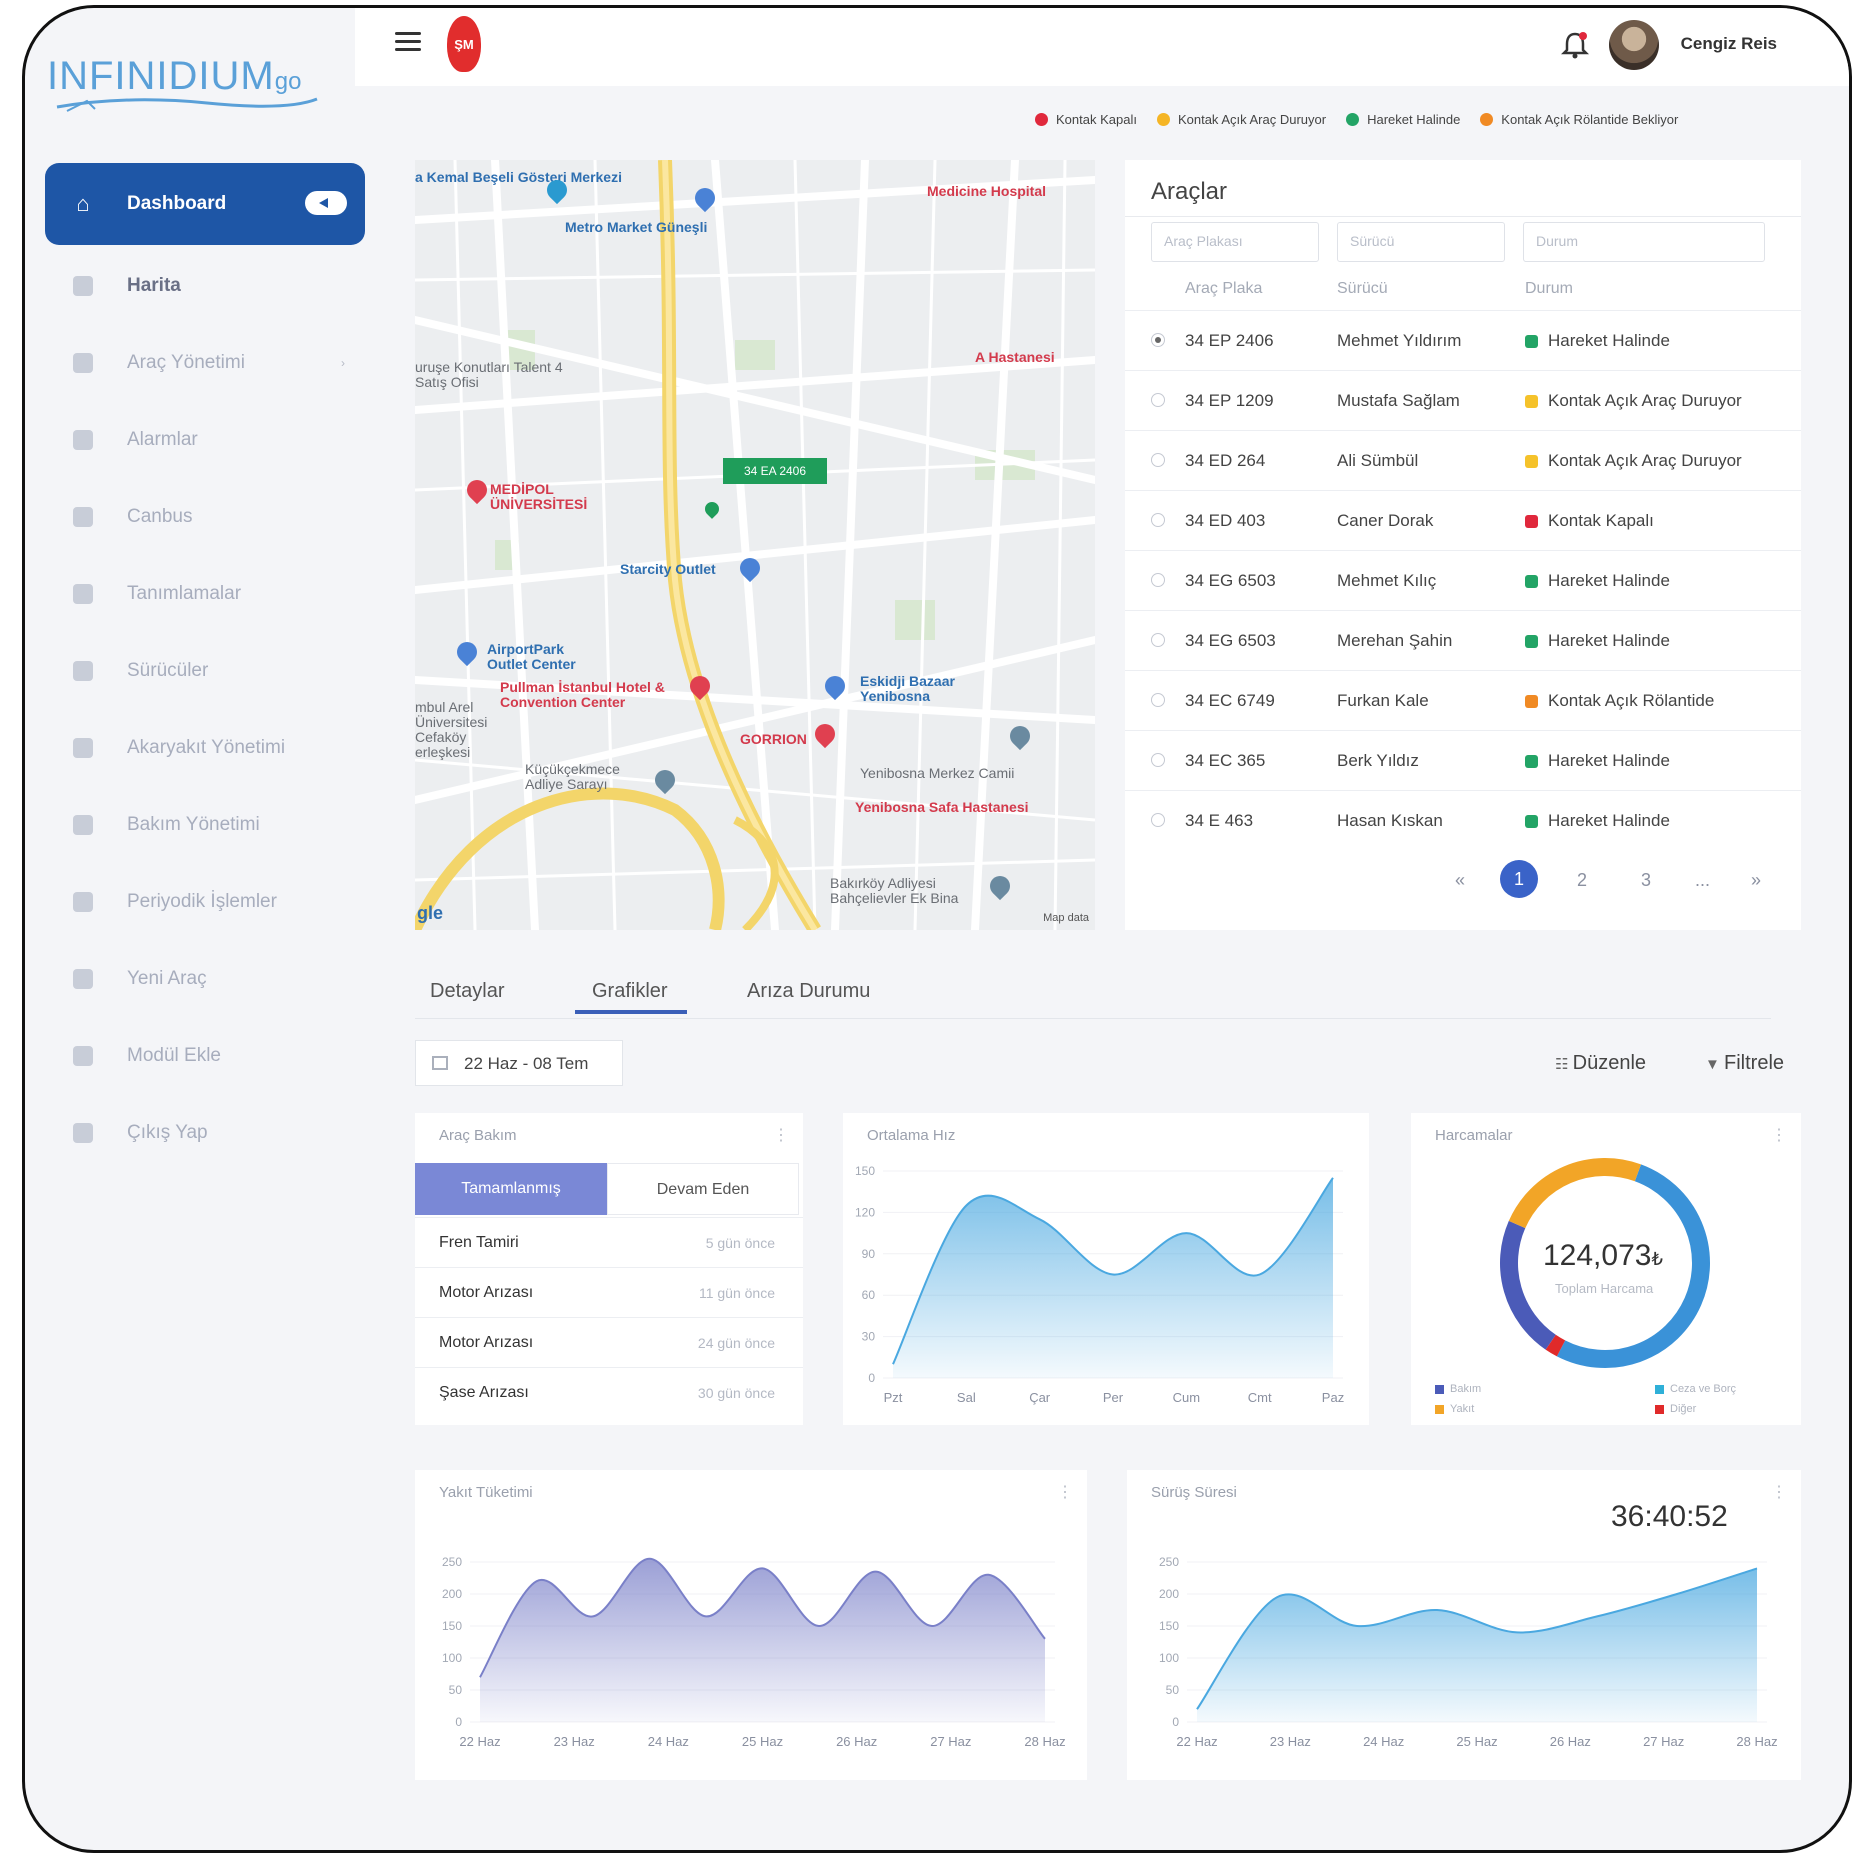 The width and height of the screenshot is (1854, 1856). Describe the element at coordinates (1235, 242) in the screenshot. I see `plate-filter-input: Araç Plakası` at that location.